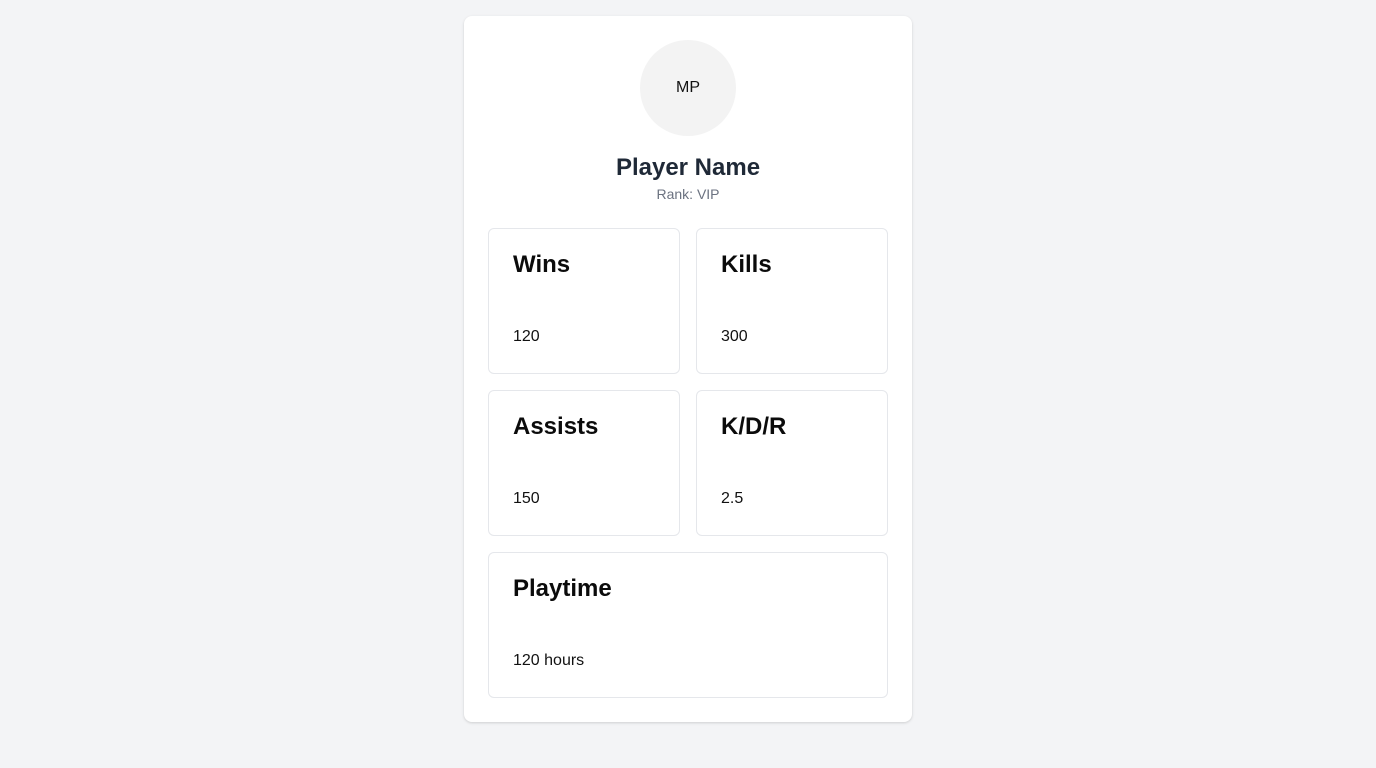 This screenshot has width=1376, height=768. I want to click on stat-card-kills: Kills 300, so click(792, 301).